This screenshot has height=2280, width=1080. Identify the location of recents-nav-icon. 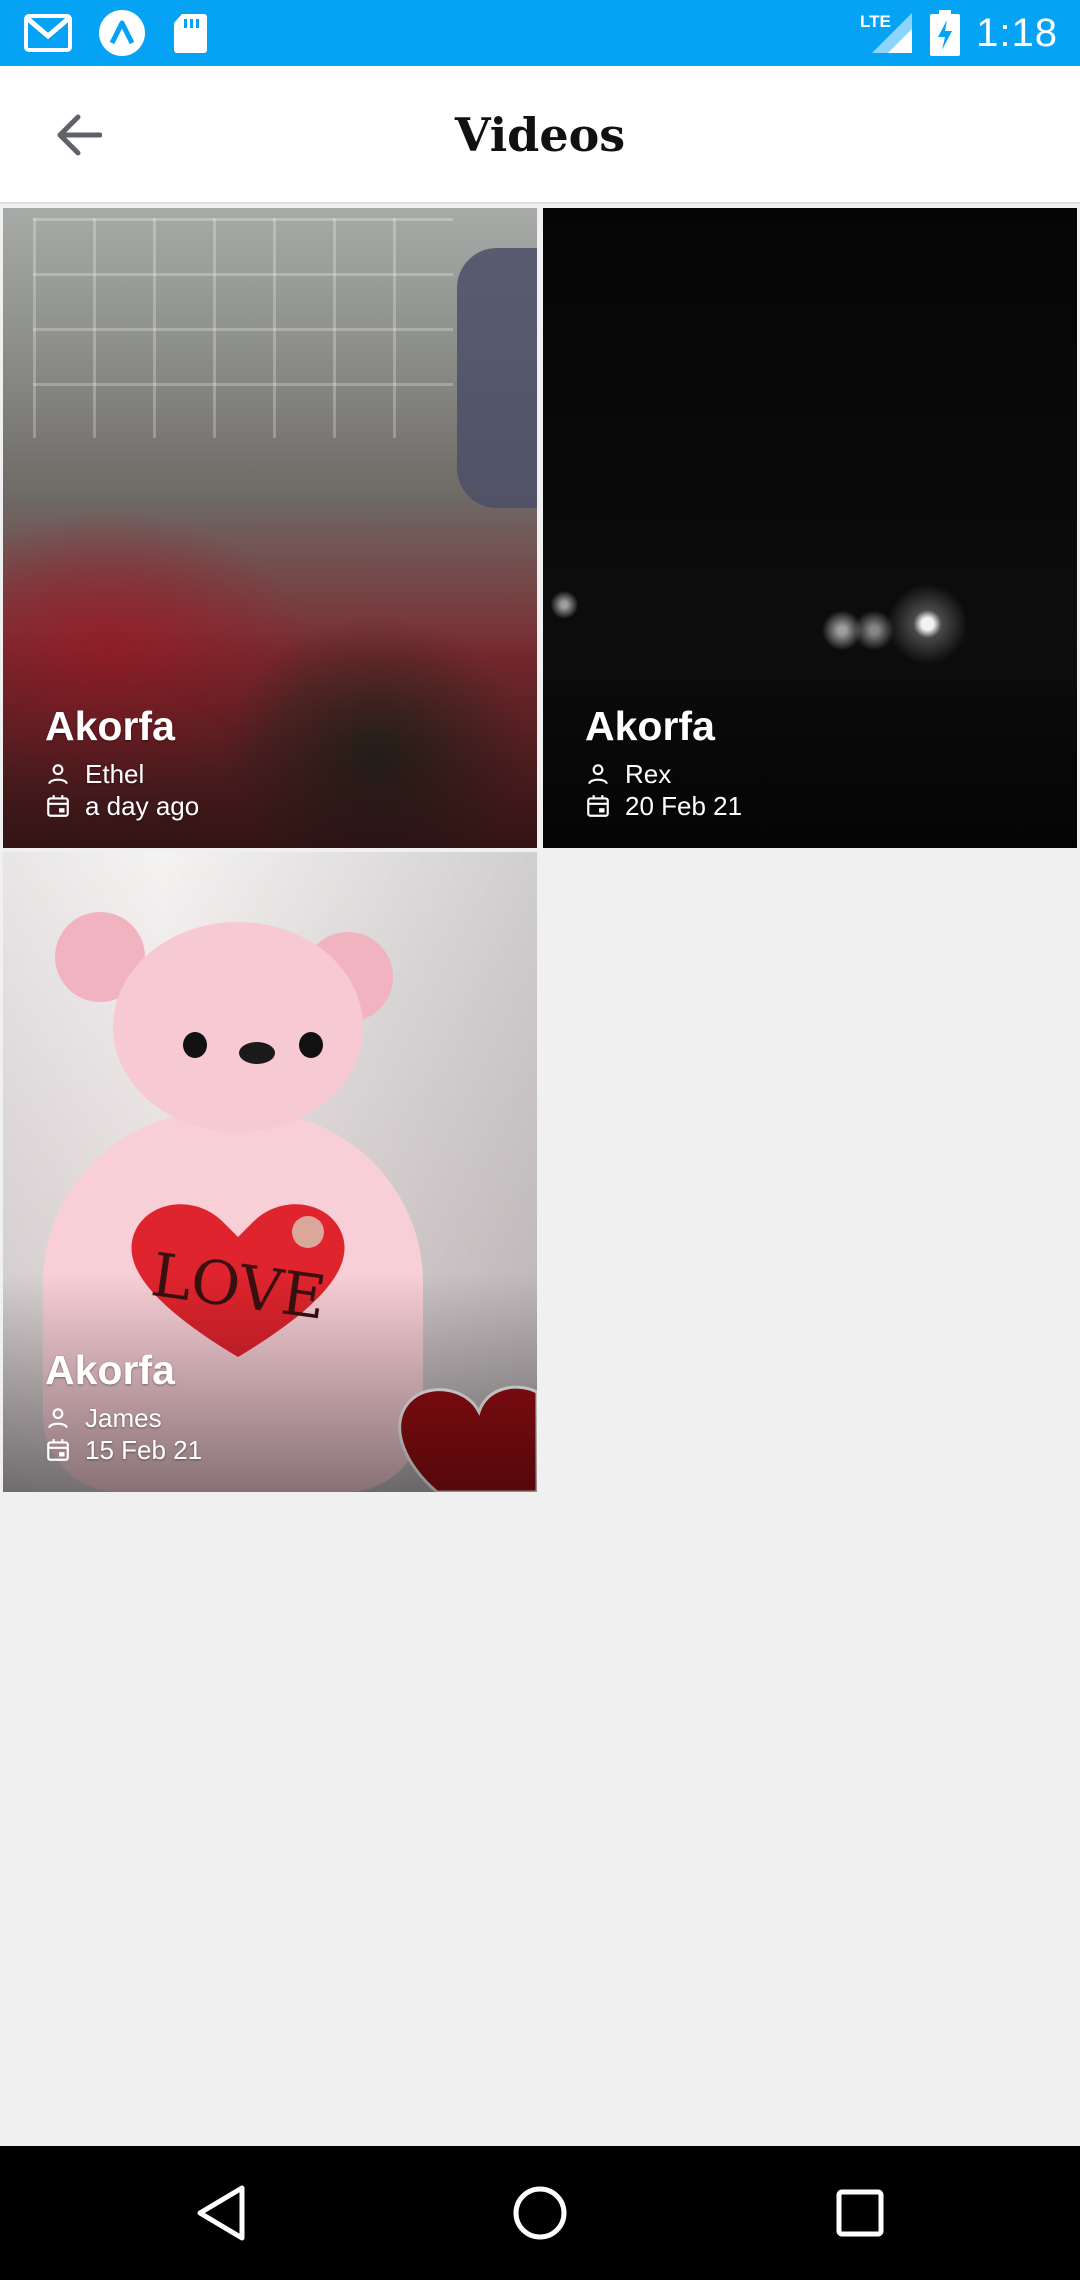
(860, 2213).